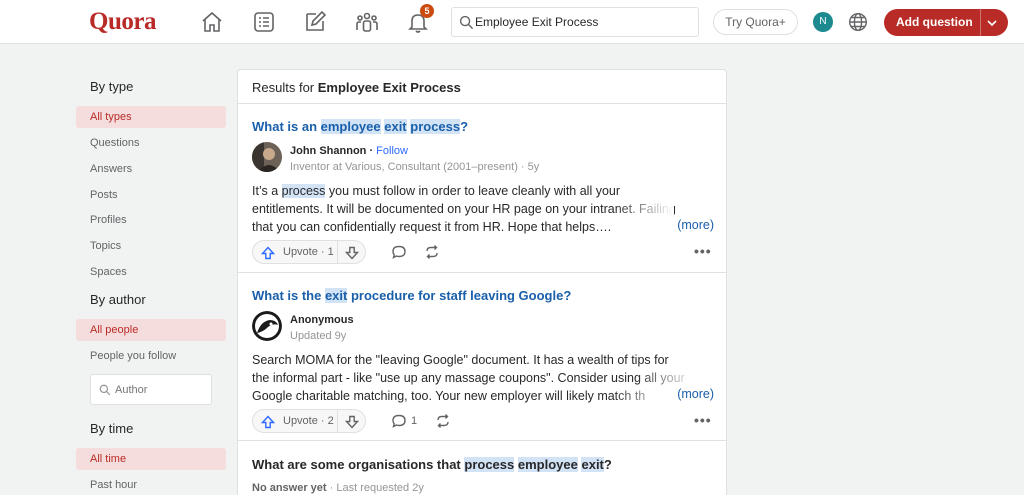 This screenshot has width=1024, height=495. Describe the element at coordinates (318, 336) in the screenshot. I see `answer-updated-time: Updated 9y` at that location.